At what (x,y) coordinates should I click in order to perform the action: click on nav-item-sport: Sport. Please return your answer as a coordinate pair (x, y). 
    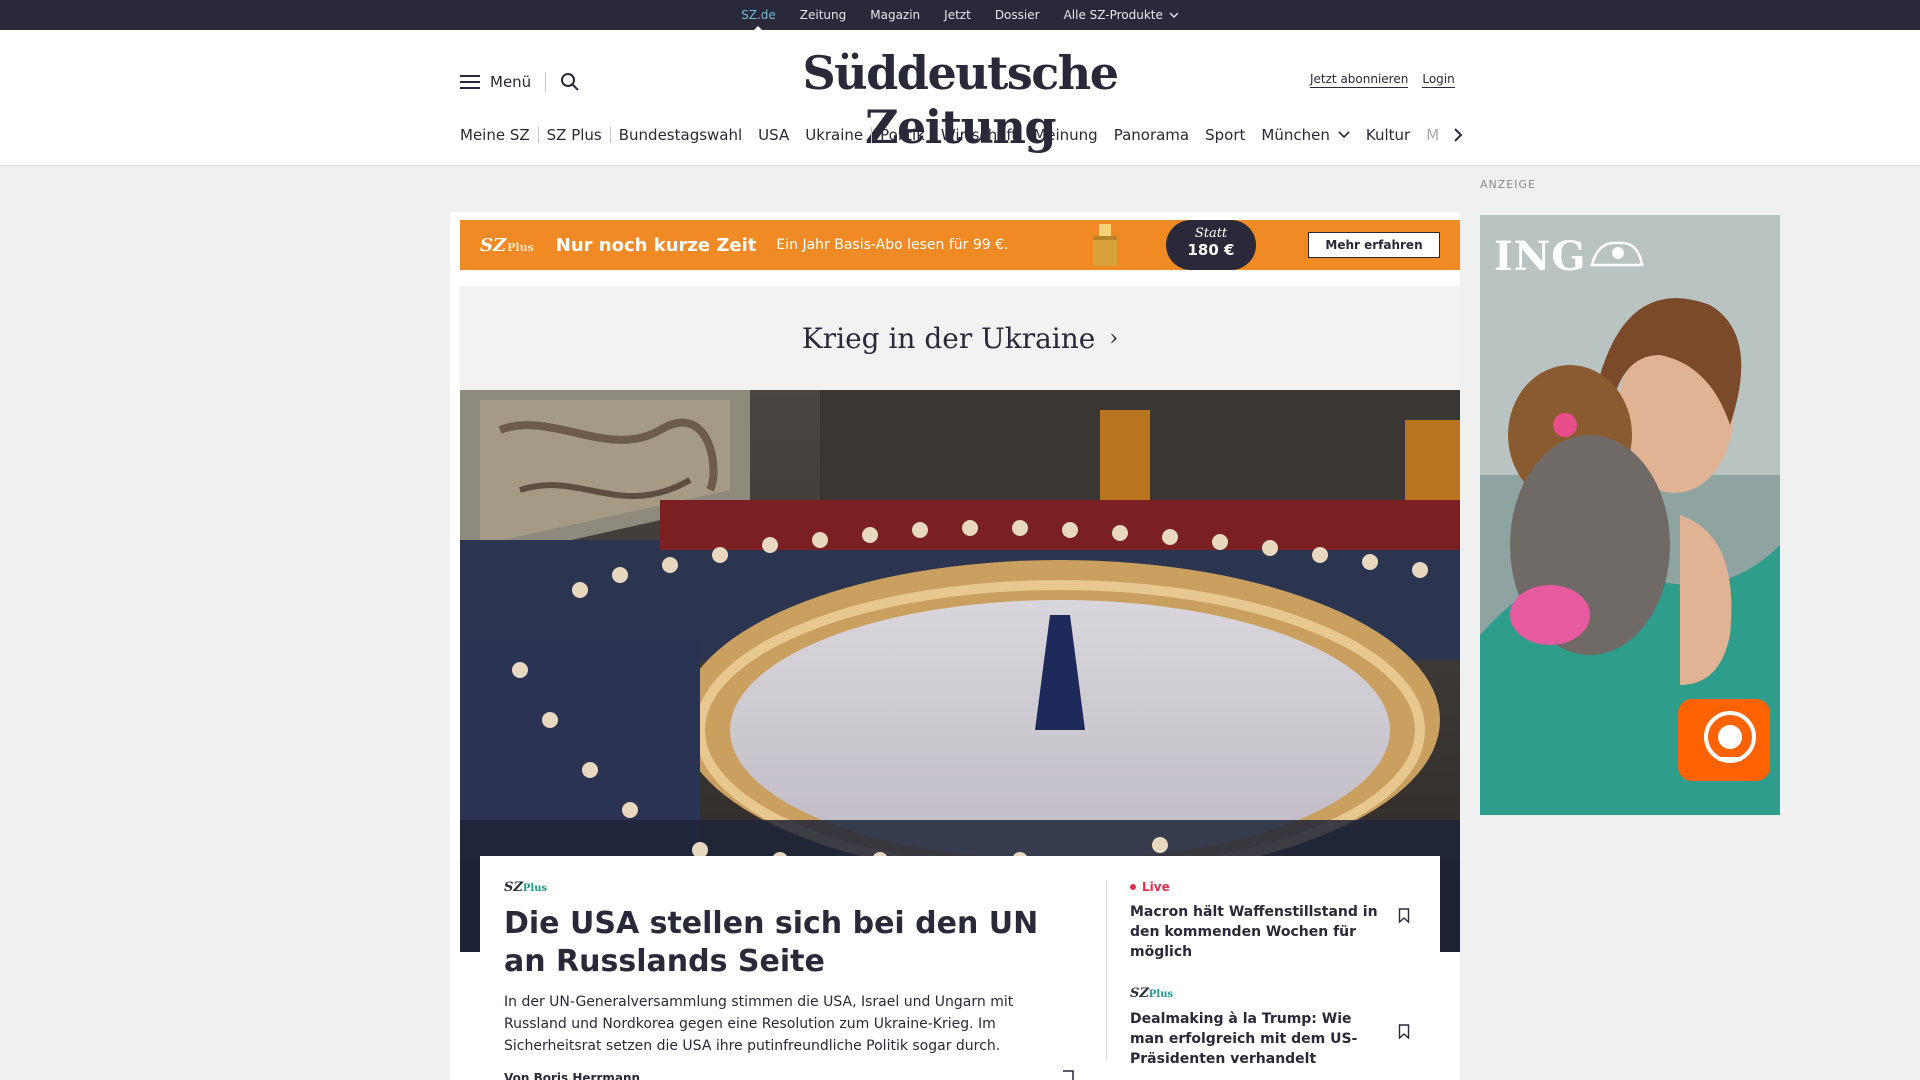
    Looking at the image, I should click on (1225, 135).